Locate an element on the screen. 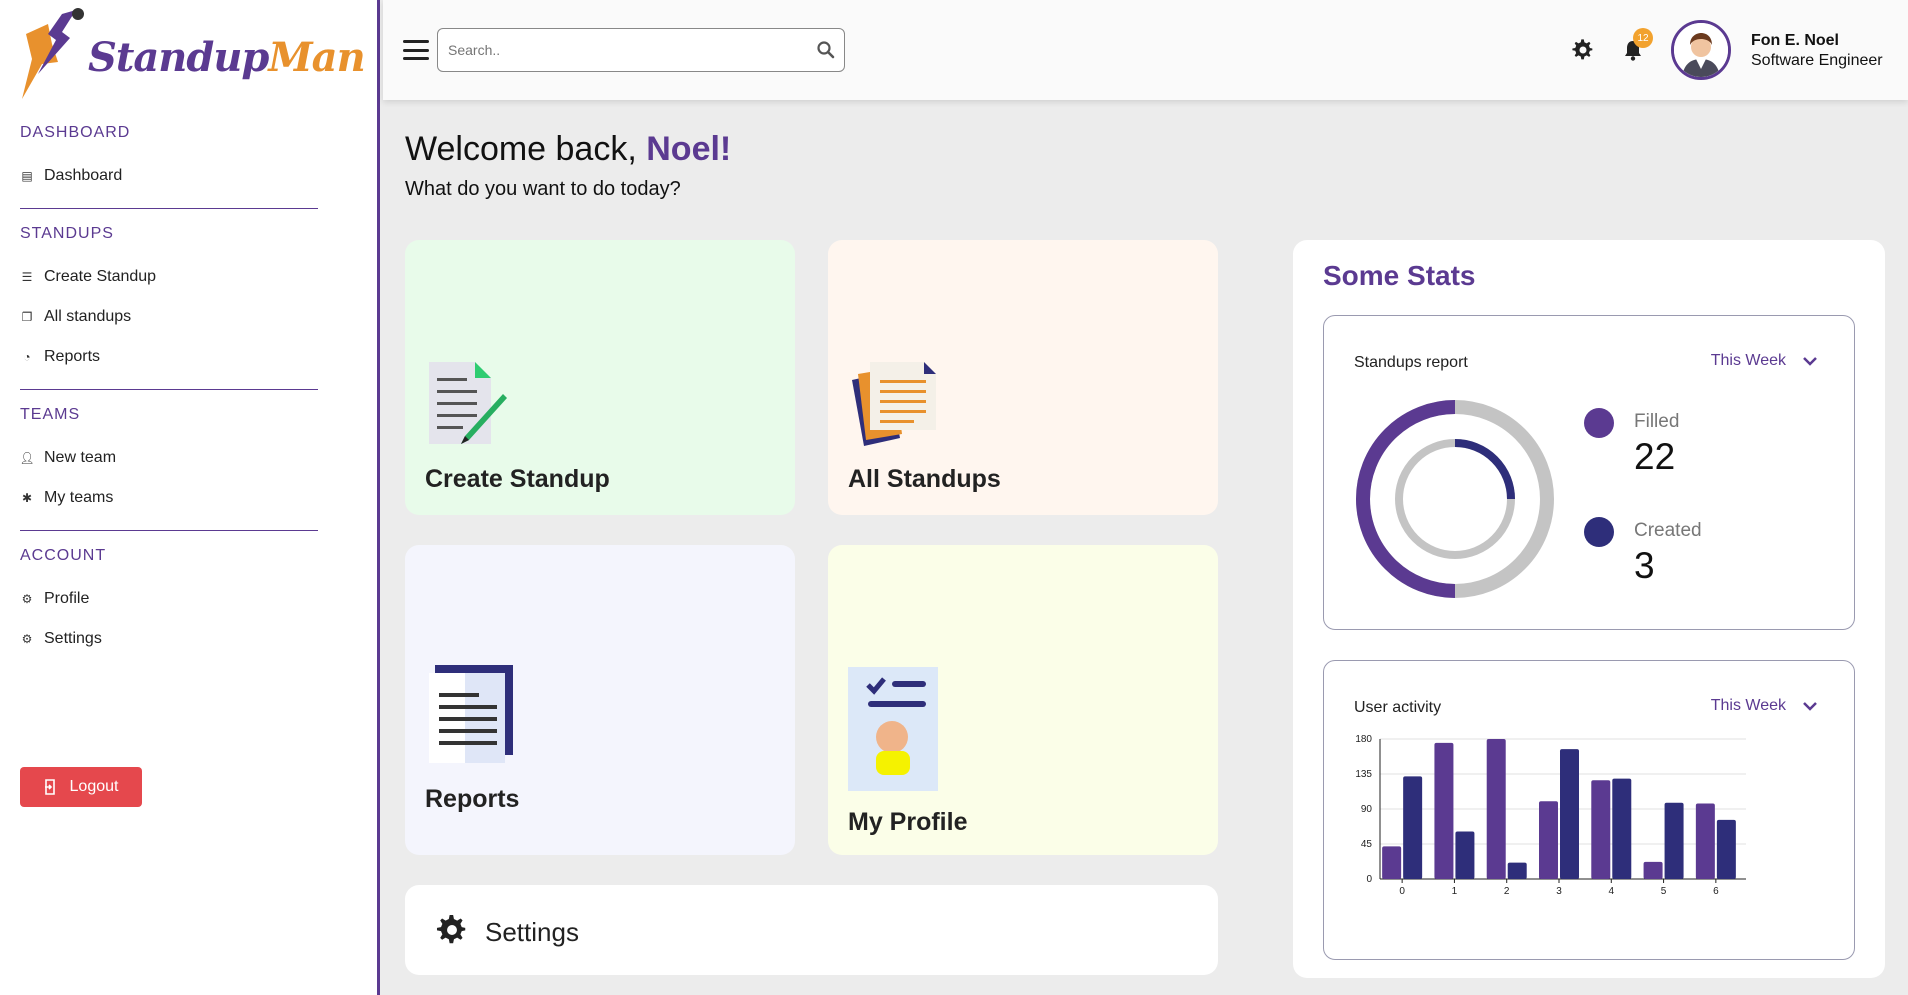  brand-name: StandupMan is located at coordinates (227, 57).